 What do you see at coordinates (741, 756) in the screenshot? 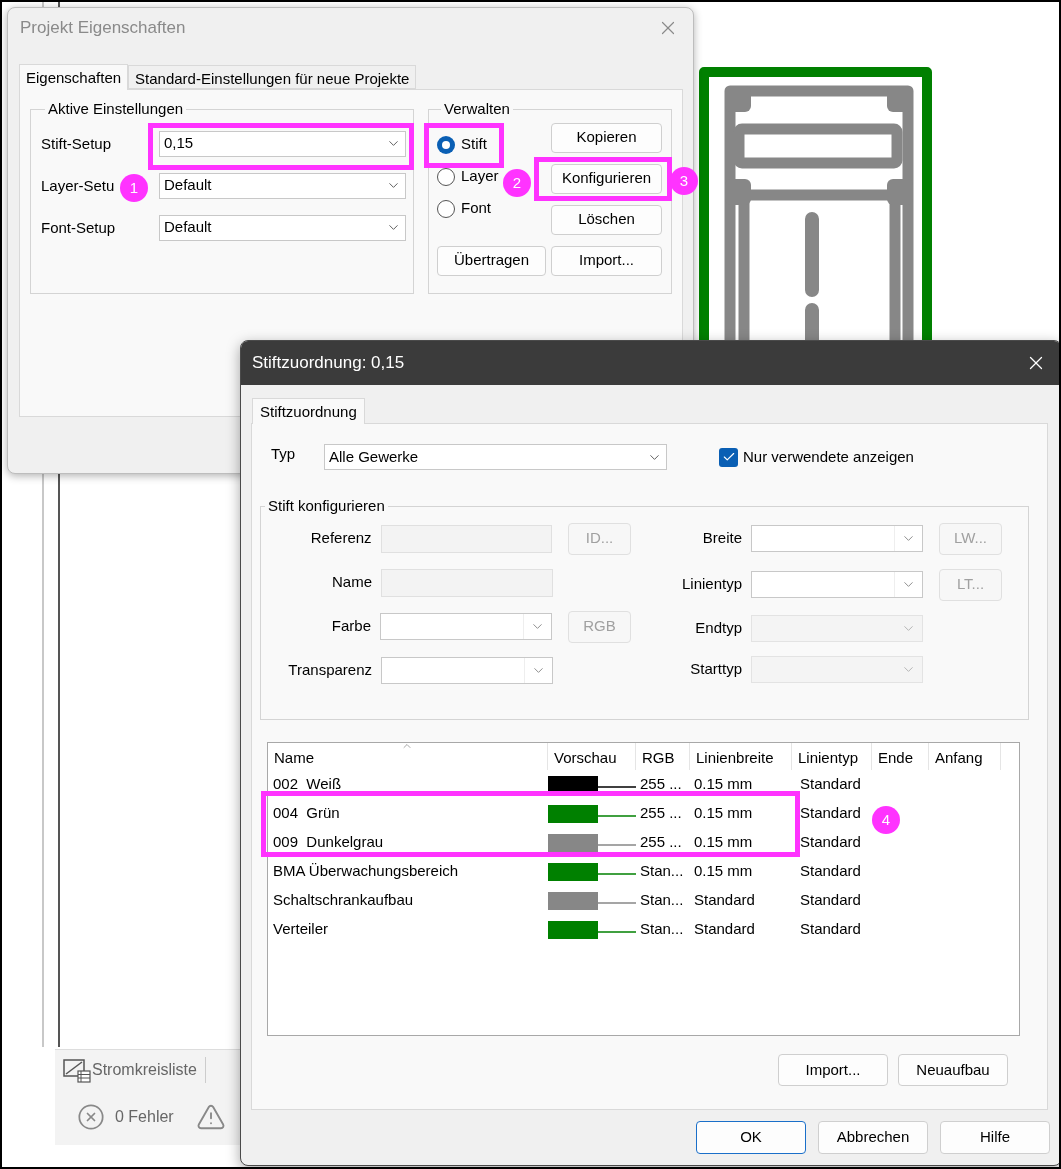
I see `column-header: Linienbreite` at bounding box center [741, 756].